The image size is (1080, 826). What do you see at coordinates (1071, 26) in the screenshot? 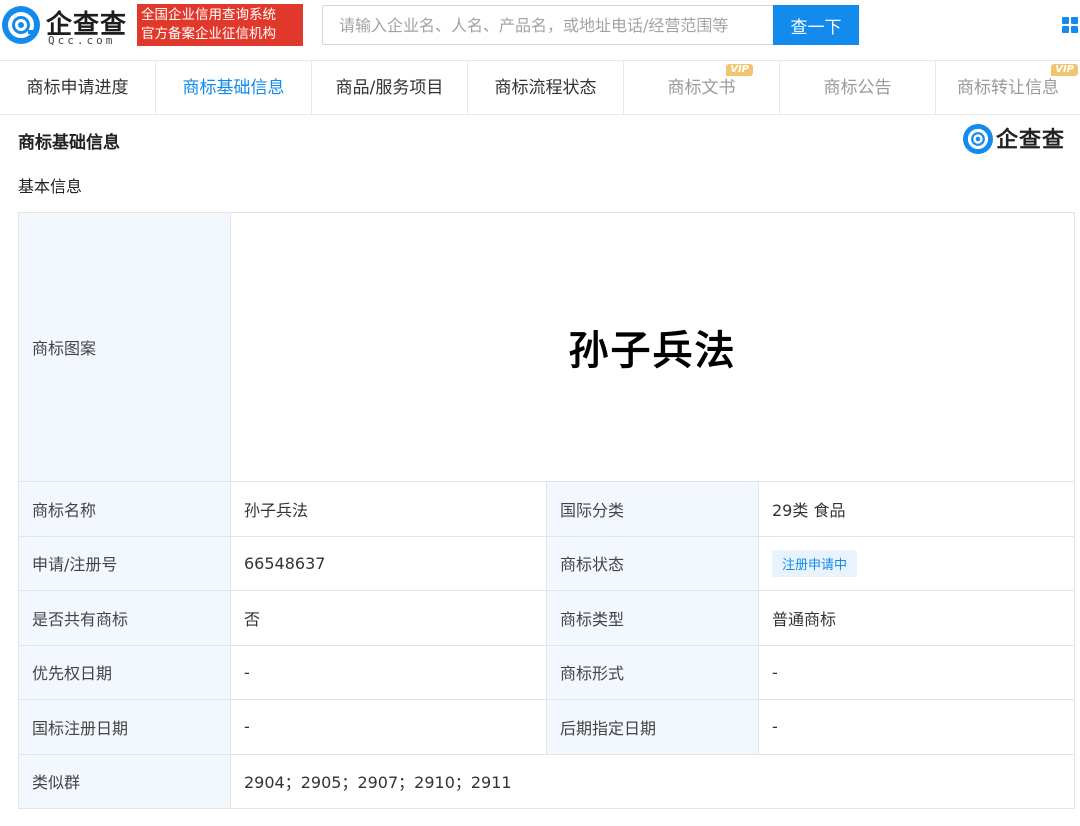
I see `apps-grid-icon` at bounding box center [1071, 26].